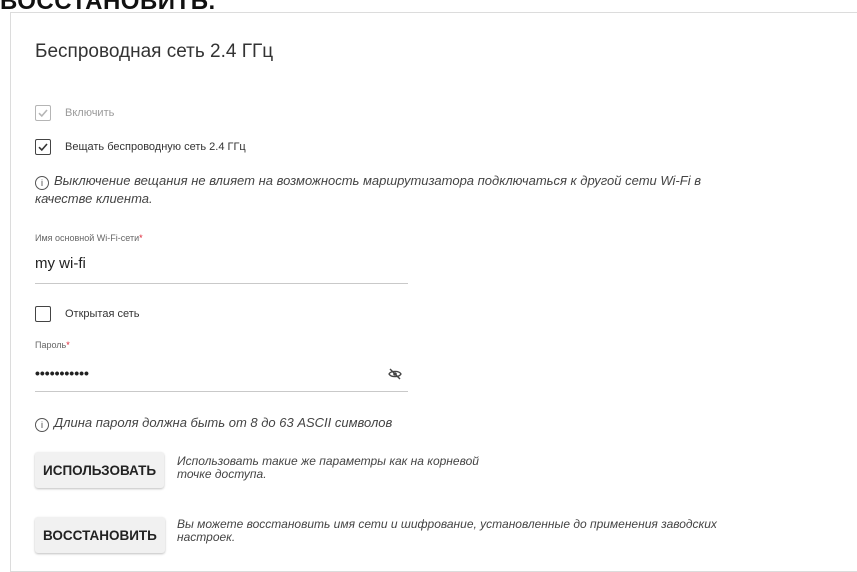 This screenshot has height=572, width=857. I want to click on use-button: ИСПОЛЬЗОВАТЬ, so click(100, 470).